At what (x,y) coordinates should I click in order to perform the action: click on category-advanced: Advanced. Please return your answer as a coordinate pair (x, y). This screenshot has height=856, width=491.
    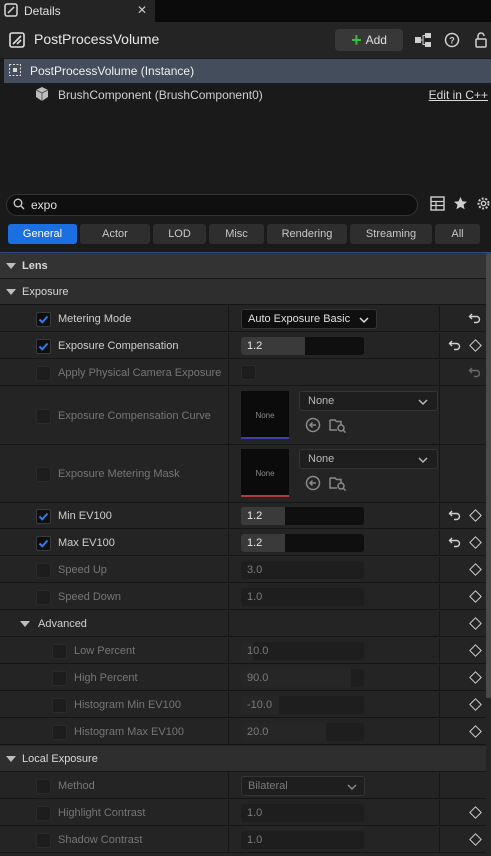
    Looking at the image, I should click on (243, 624).